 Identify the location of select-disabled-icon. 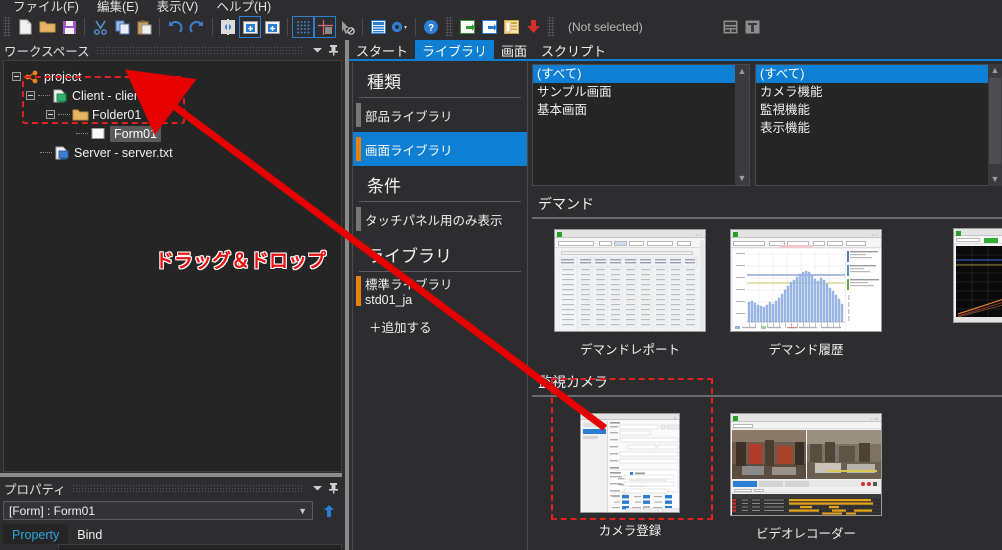
(347, 27).